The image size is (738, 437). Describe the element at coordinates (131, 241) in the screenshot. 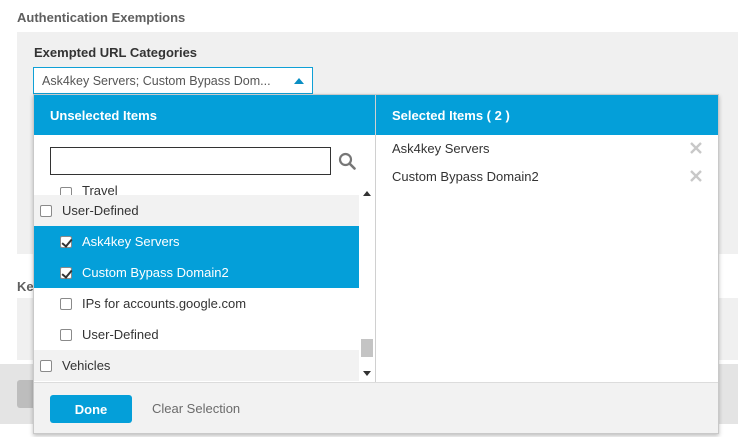

I see `list-item-label: Ask4key Servers` at that location.